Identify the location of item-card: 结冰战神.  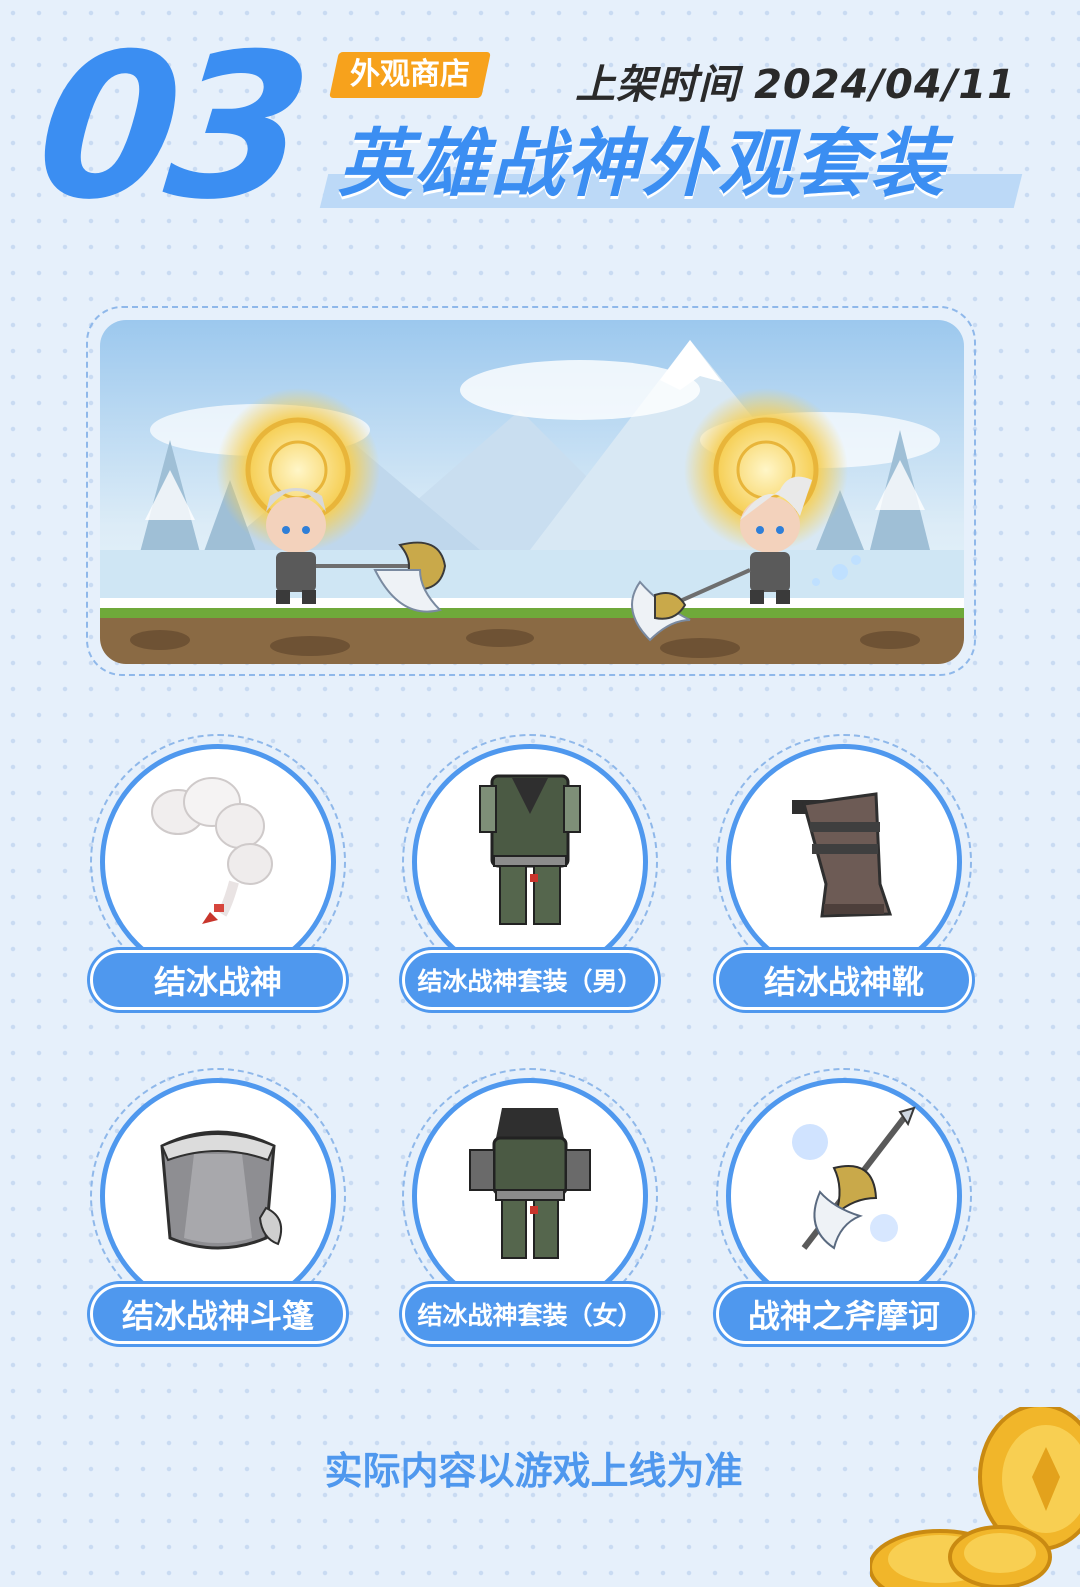
(218, 874).